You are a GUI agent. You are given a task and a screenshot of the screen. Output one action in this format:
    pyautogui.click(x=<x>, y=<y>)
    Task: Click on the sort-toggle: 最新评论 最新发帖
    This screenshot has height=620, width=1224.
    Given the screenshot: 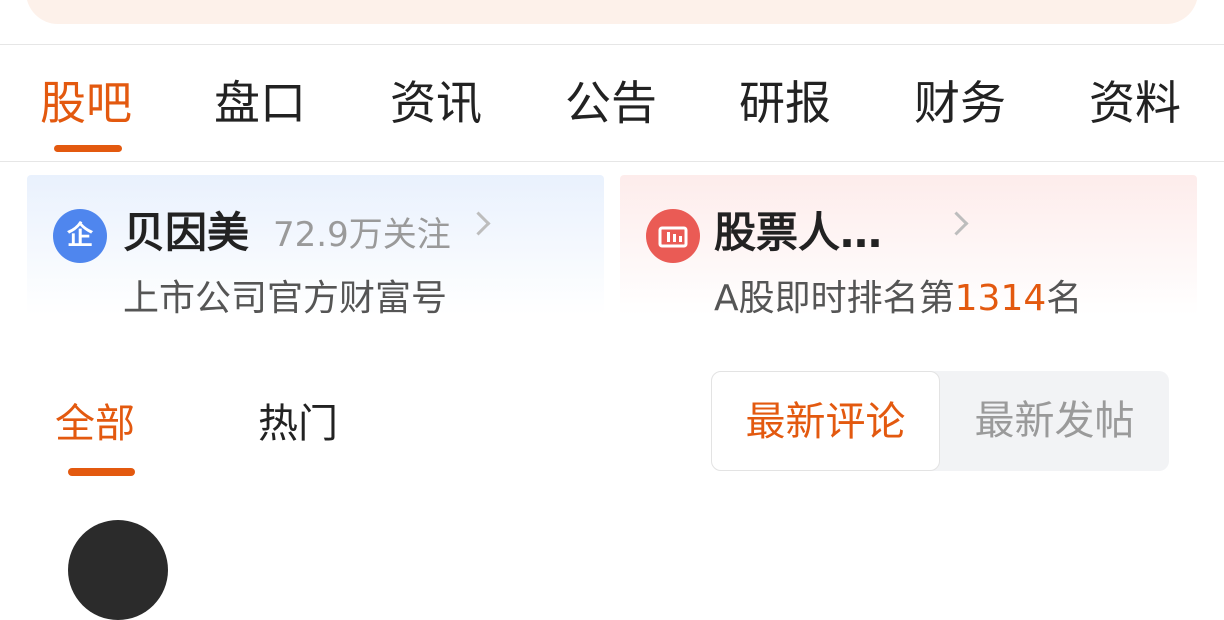 What is the action you would take?
    pyautogui.click(x=940, y=421)
    